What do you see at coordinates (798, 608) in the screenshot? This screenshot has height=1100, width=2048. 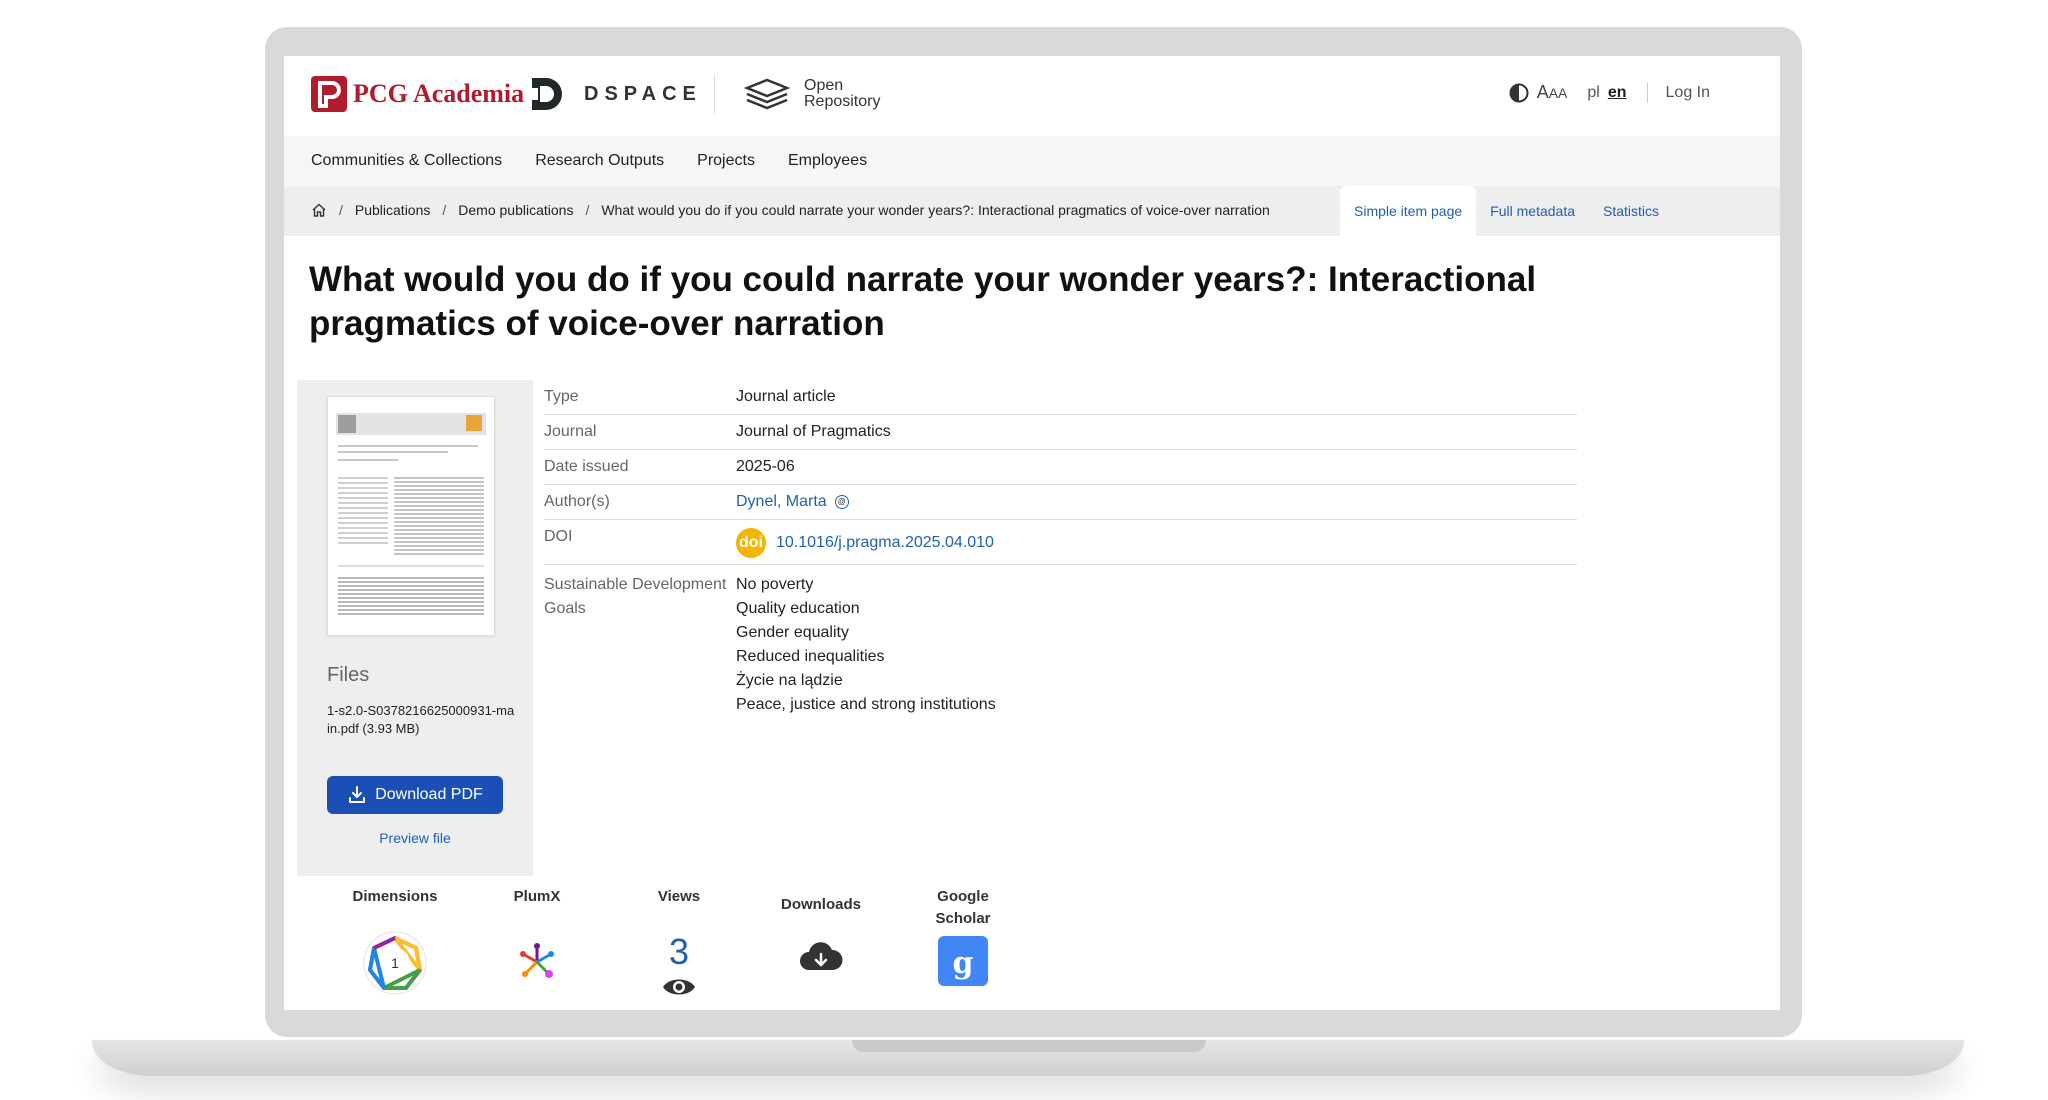 I see `sdg-item: Quality education` at bounding box center [798, 608].